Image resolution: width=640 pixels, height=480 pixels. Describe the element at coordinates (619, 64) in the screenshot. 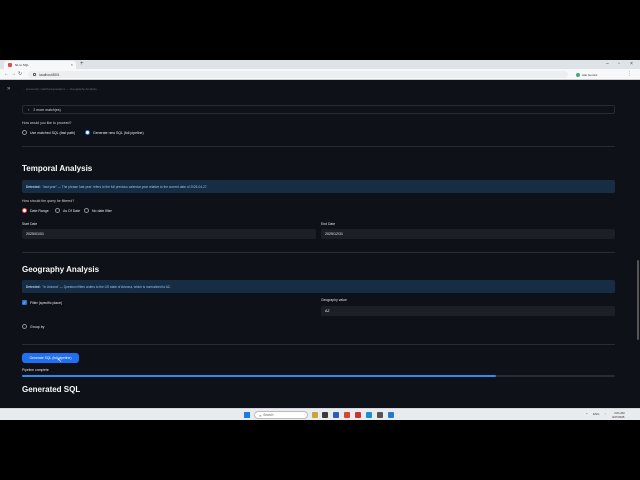

I see `maximize-icon: ▫` at that location.